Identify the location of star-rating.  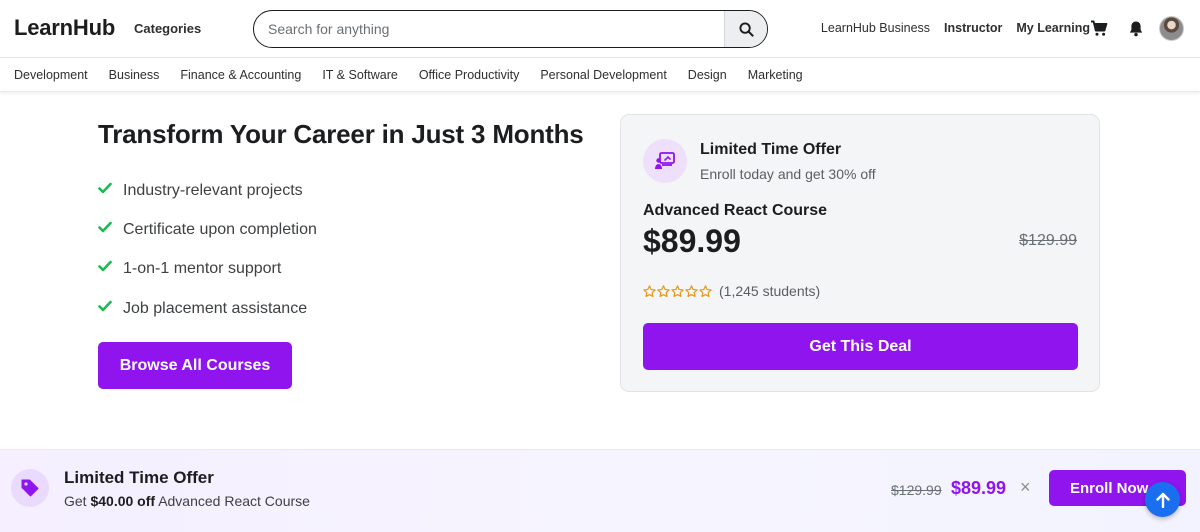
(677, 291).